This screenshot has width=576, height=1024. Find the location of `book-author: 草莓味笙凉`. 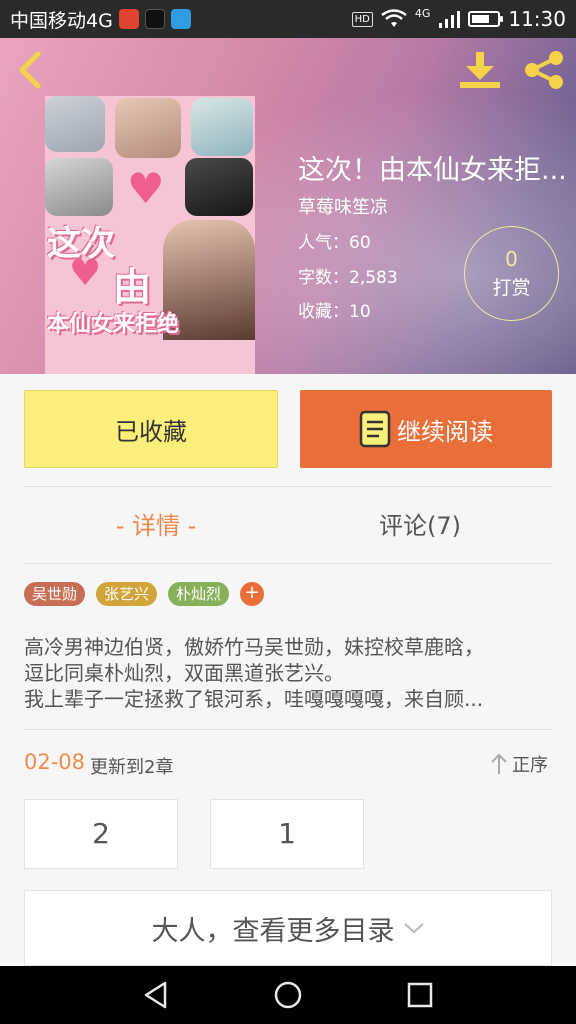

book-author: 草莓味笙凉 is located at coordinates (343, 206).